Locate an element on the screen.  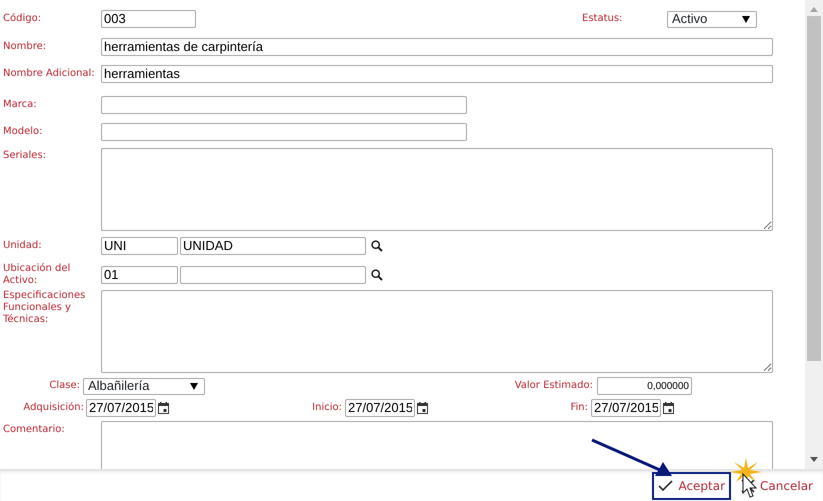
input-field: UNIDAD is located at coordinates (273, 246).